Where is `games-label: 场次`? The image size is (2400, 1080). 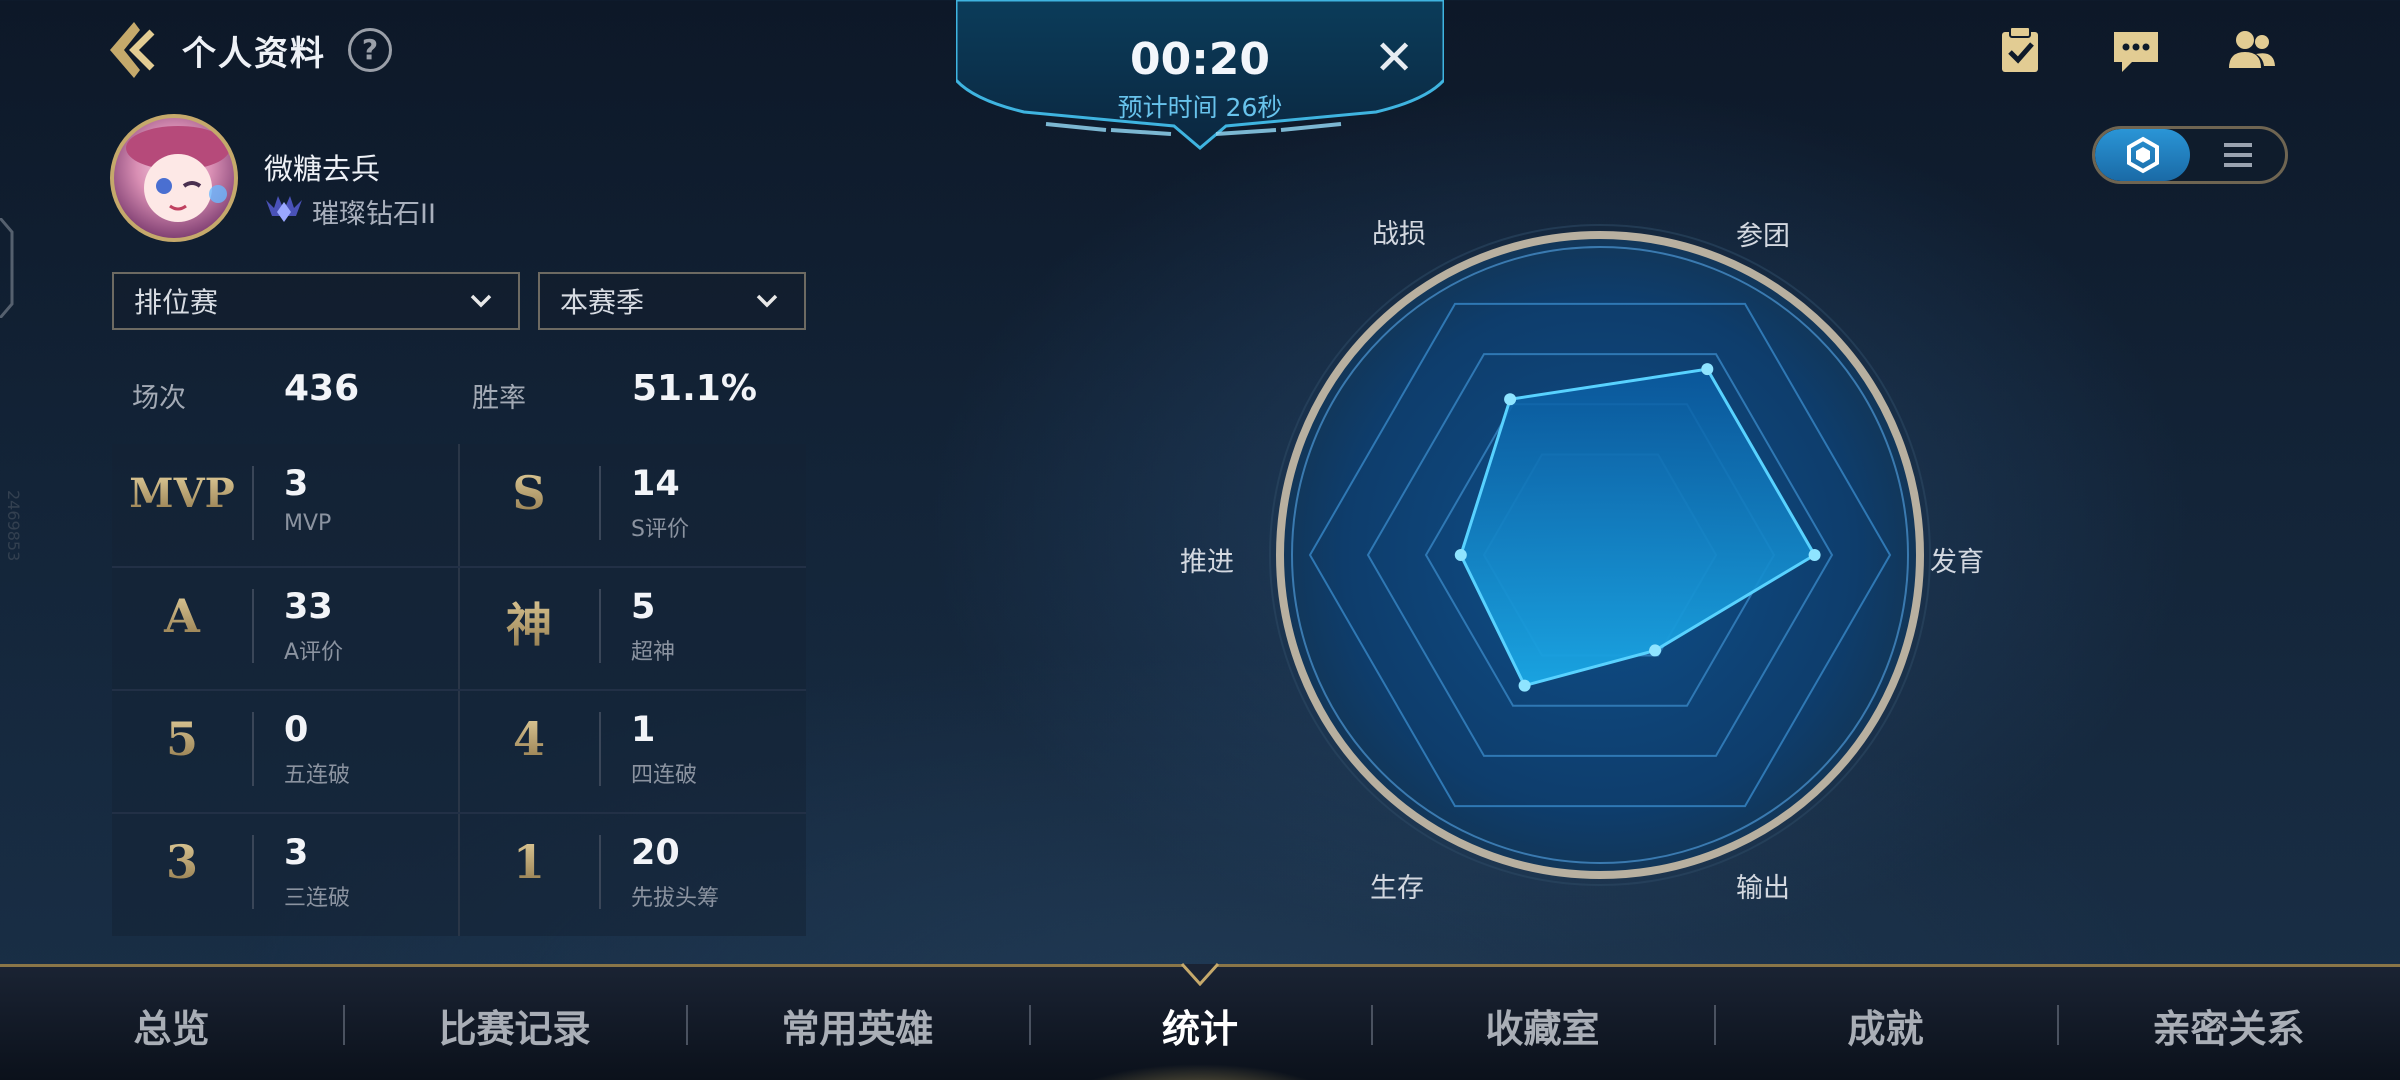 games-label: 场次 is located at coordinates (159, 398).